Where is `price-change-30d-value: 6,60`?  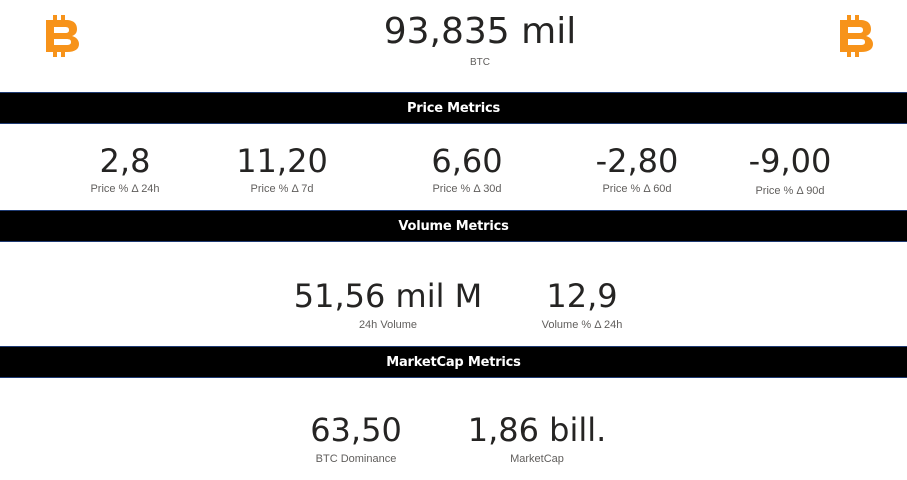
price-change-30d-value: 6,60 is located at coordinates (467, 161).